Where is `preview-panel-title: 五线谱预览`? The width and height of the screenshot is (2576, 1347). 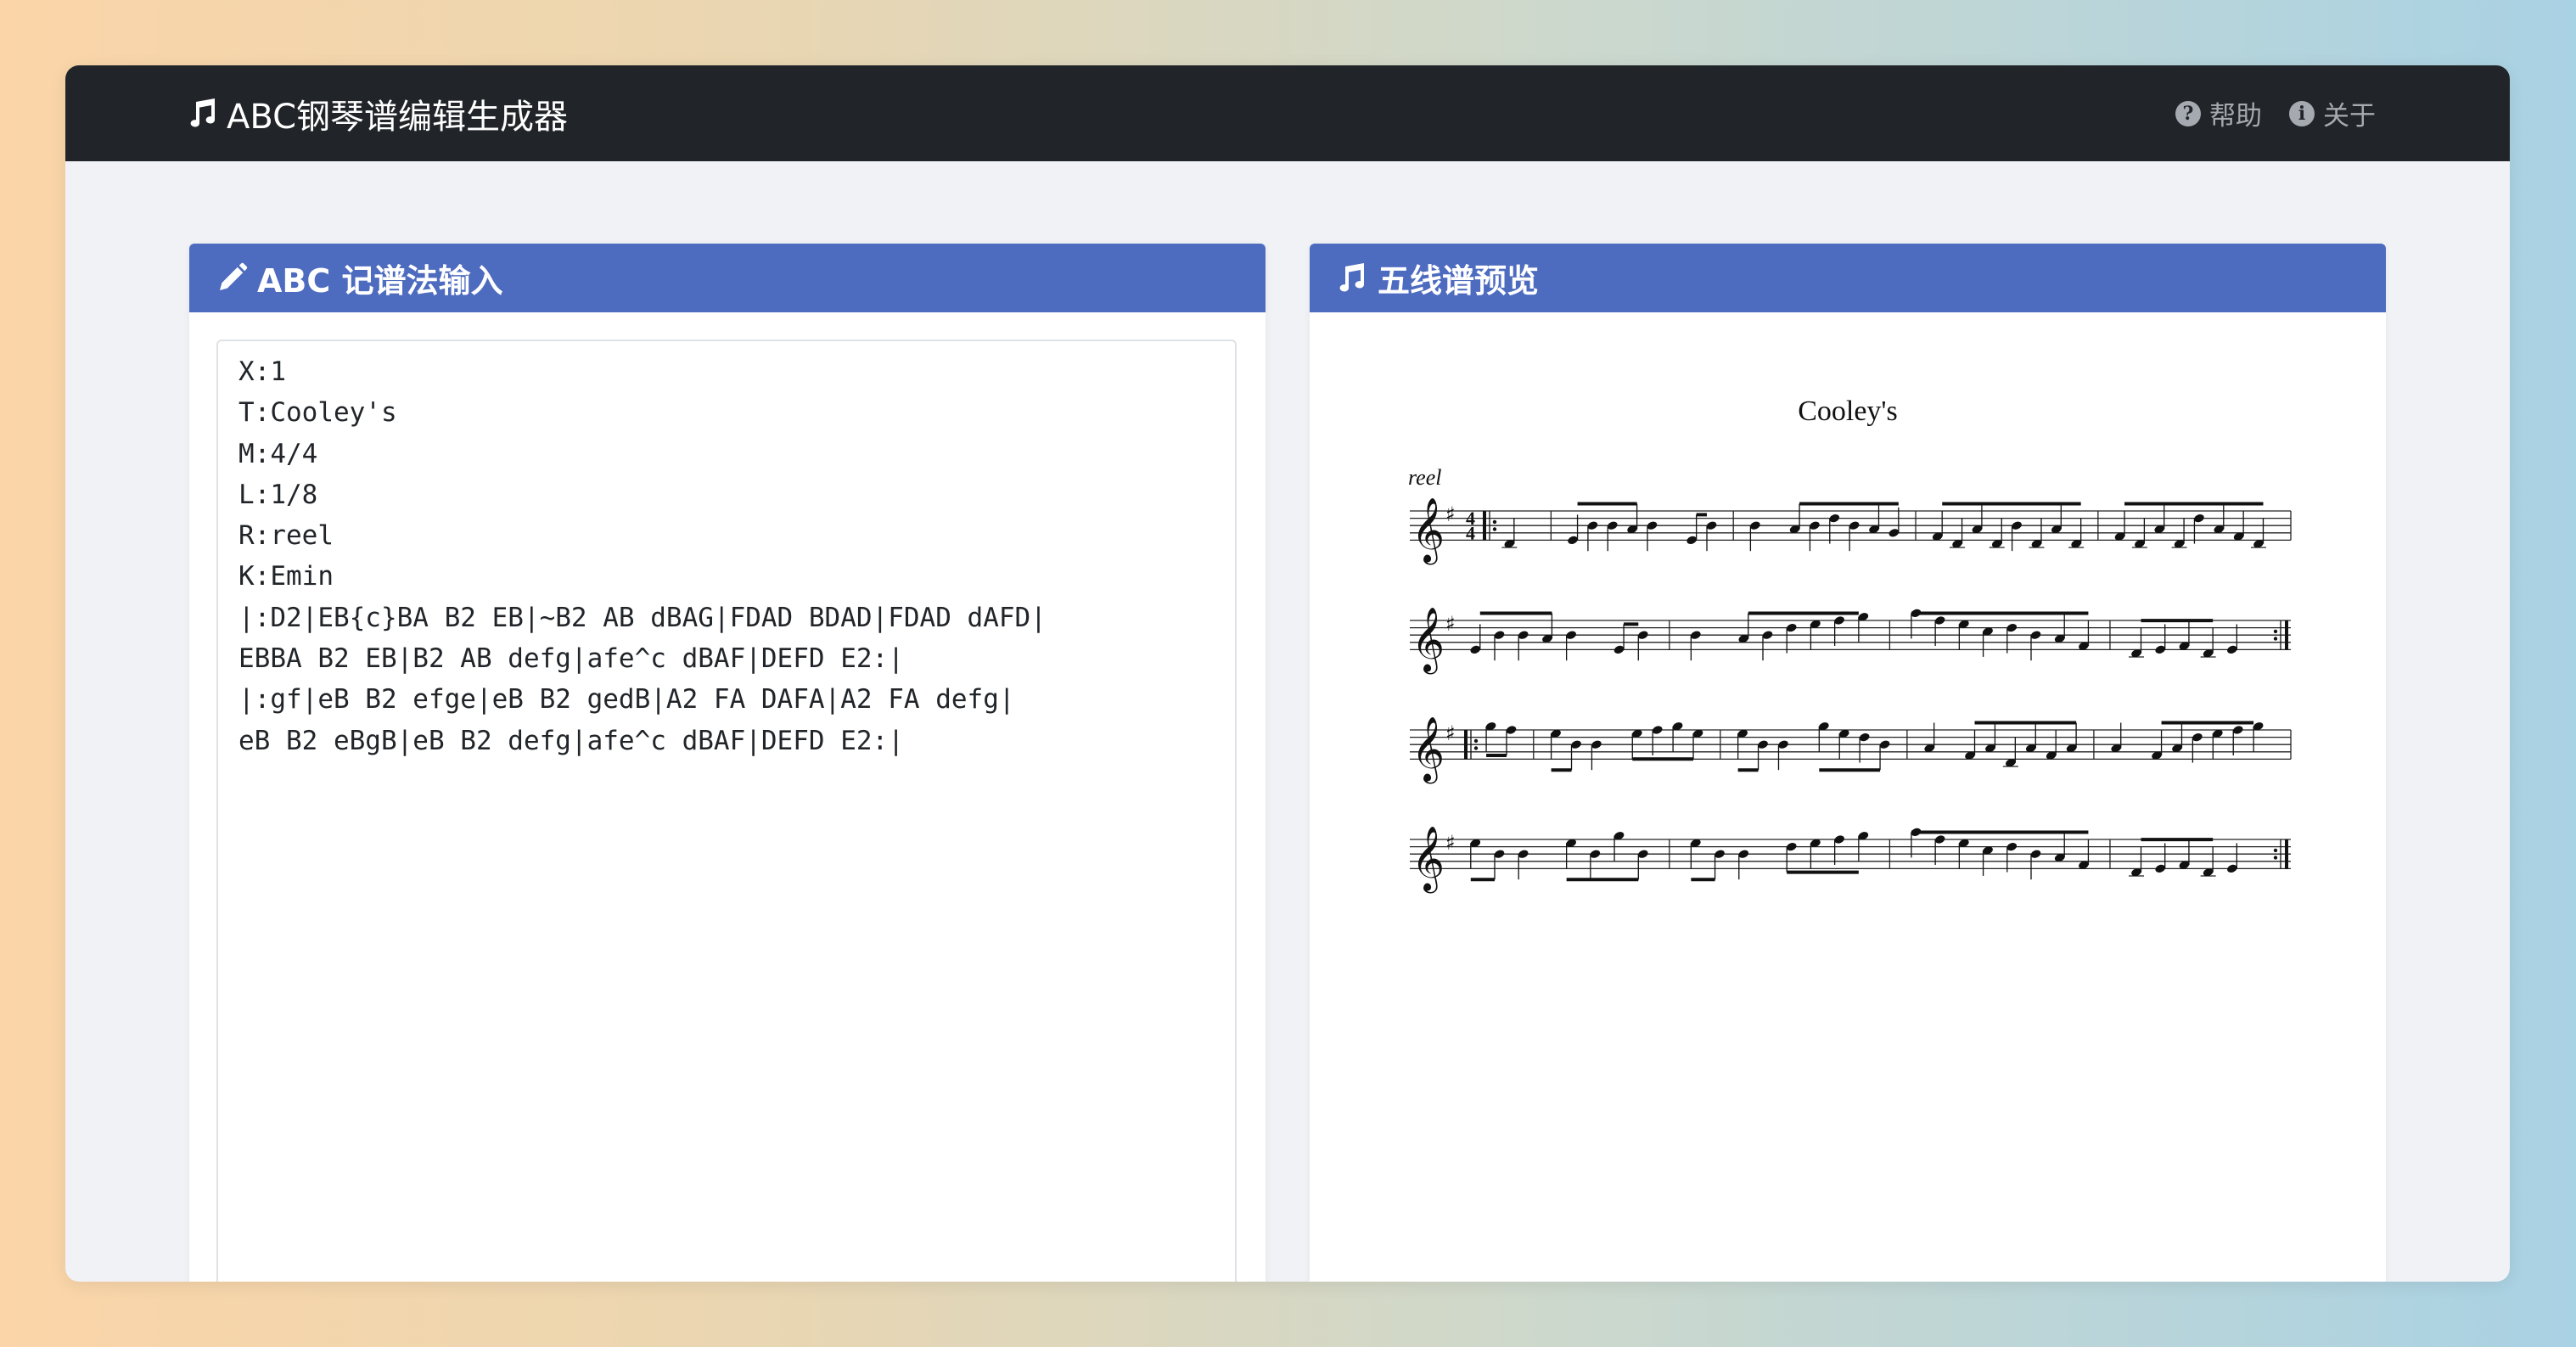 preview-panel-title: 五线谱预览 is located at coordinates (1459, 281).